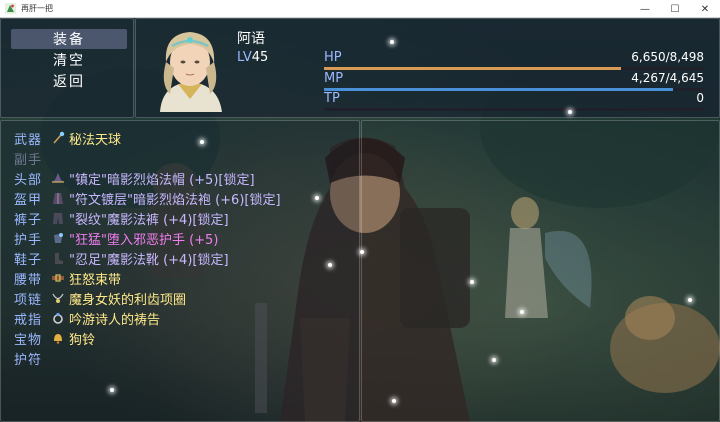 Image resolution: width=720 pixels, height=422 pixels. Describe the element at coordinates (667, 57) in the screenshot. I see `hp-value: 6,650/8,498` at that location.